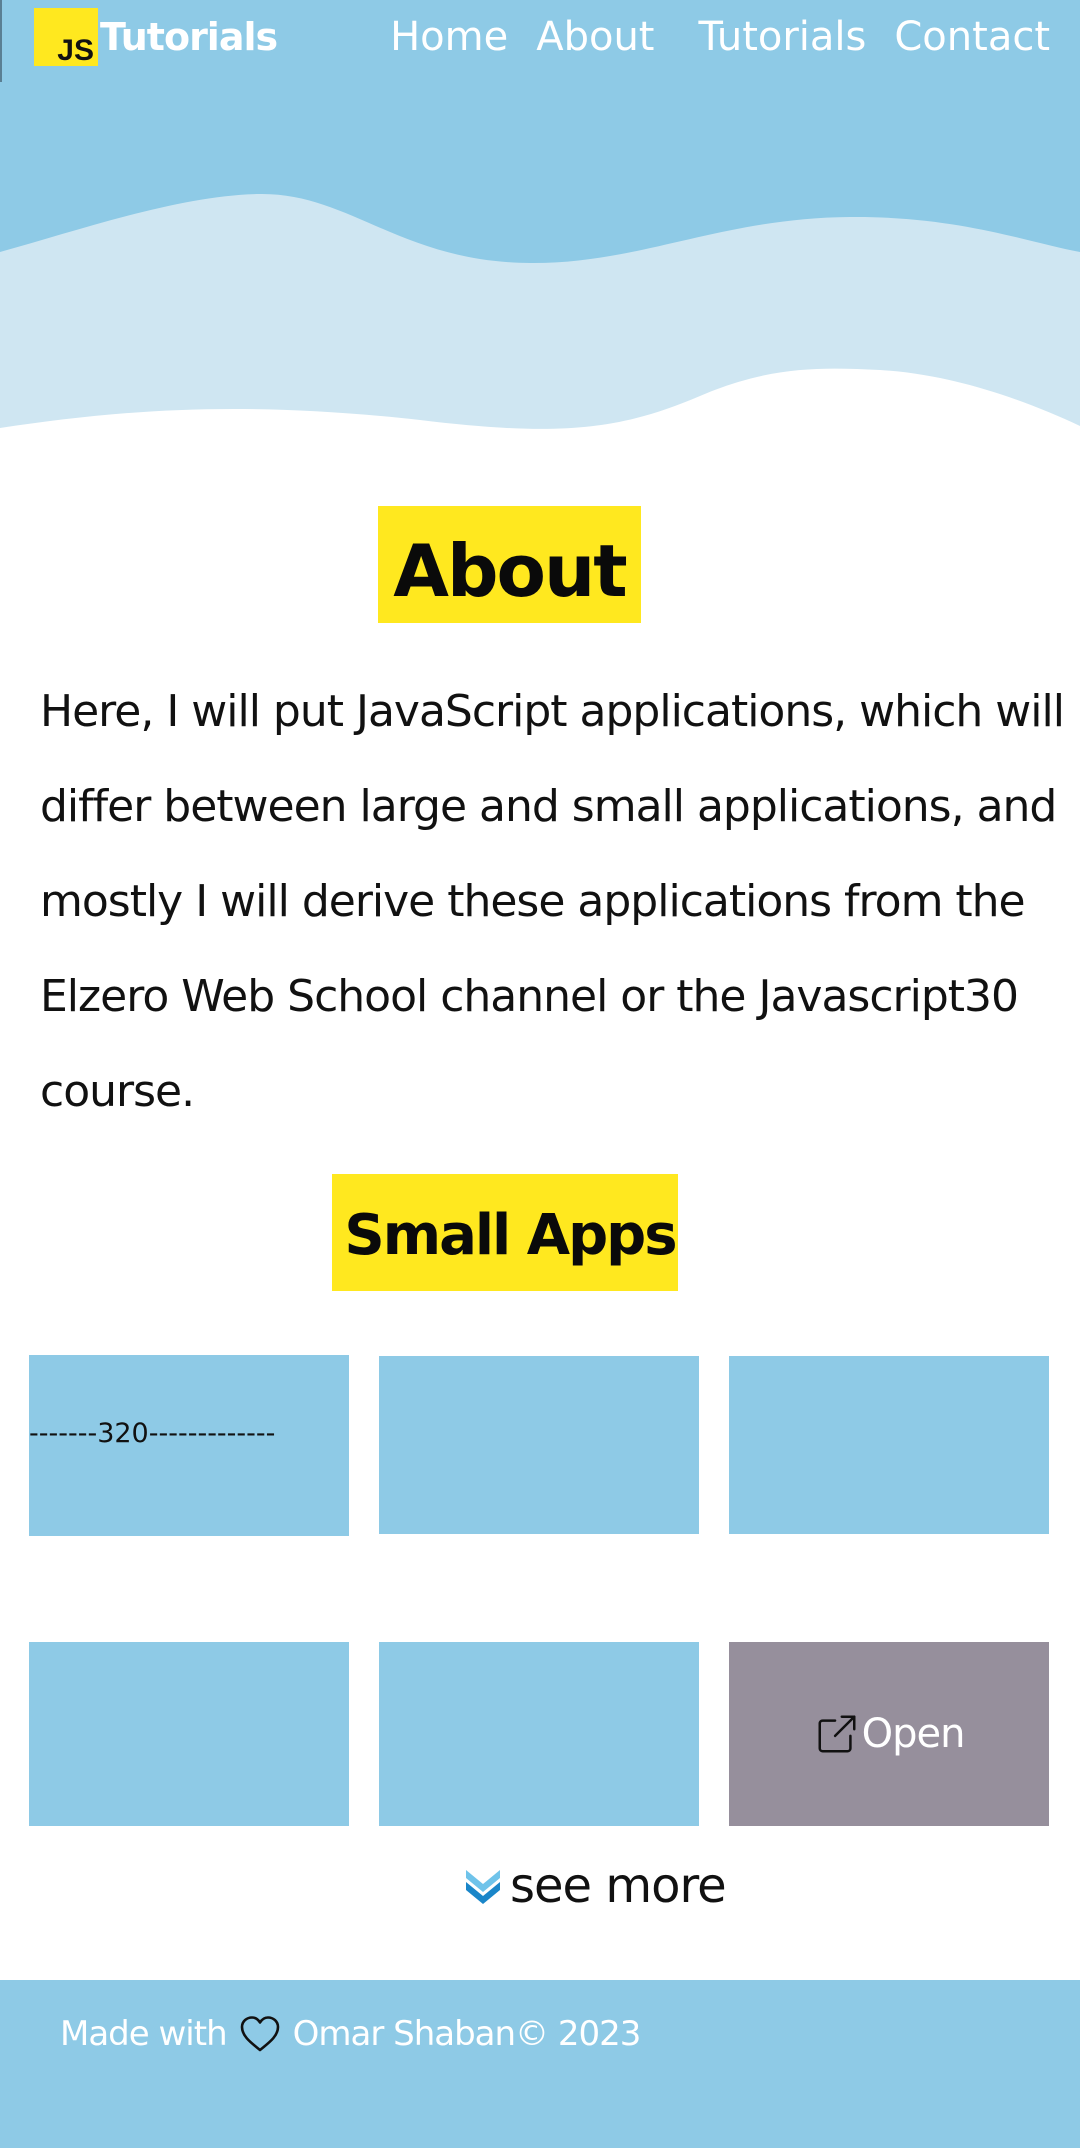 The width and height of the screenshot is (1080, 2148). I want to click on about-title-box: About, so click(509, 564).